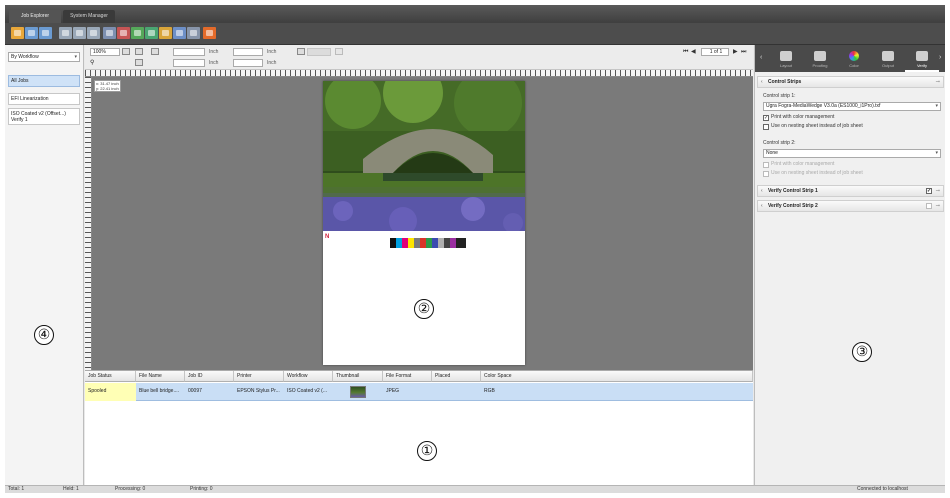  Describe the element at coordinates (424, 223) in the screenshot. I see `preview-page: N ②` at that location.